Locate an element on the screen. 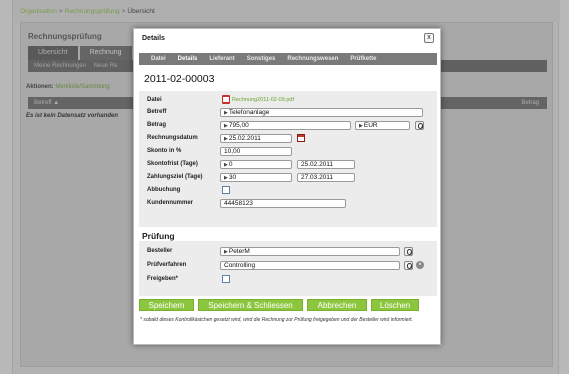 The height and width of the screenshot is (374, 569). calendar-icon is located at coordinates (301, 138).